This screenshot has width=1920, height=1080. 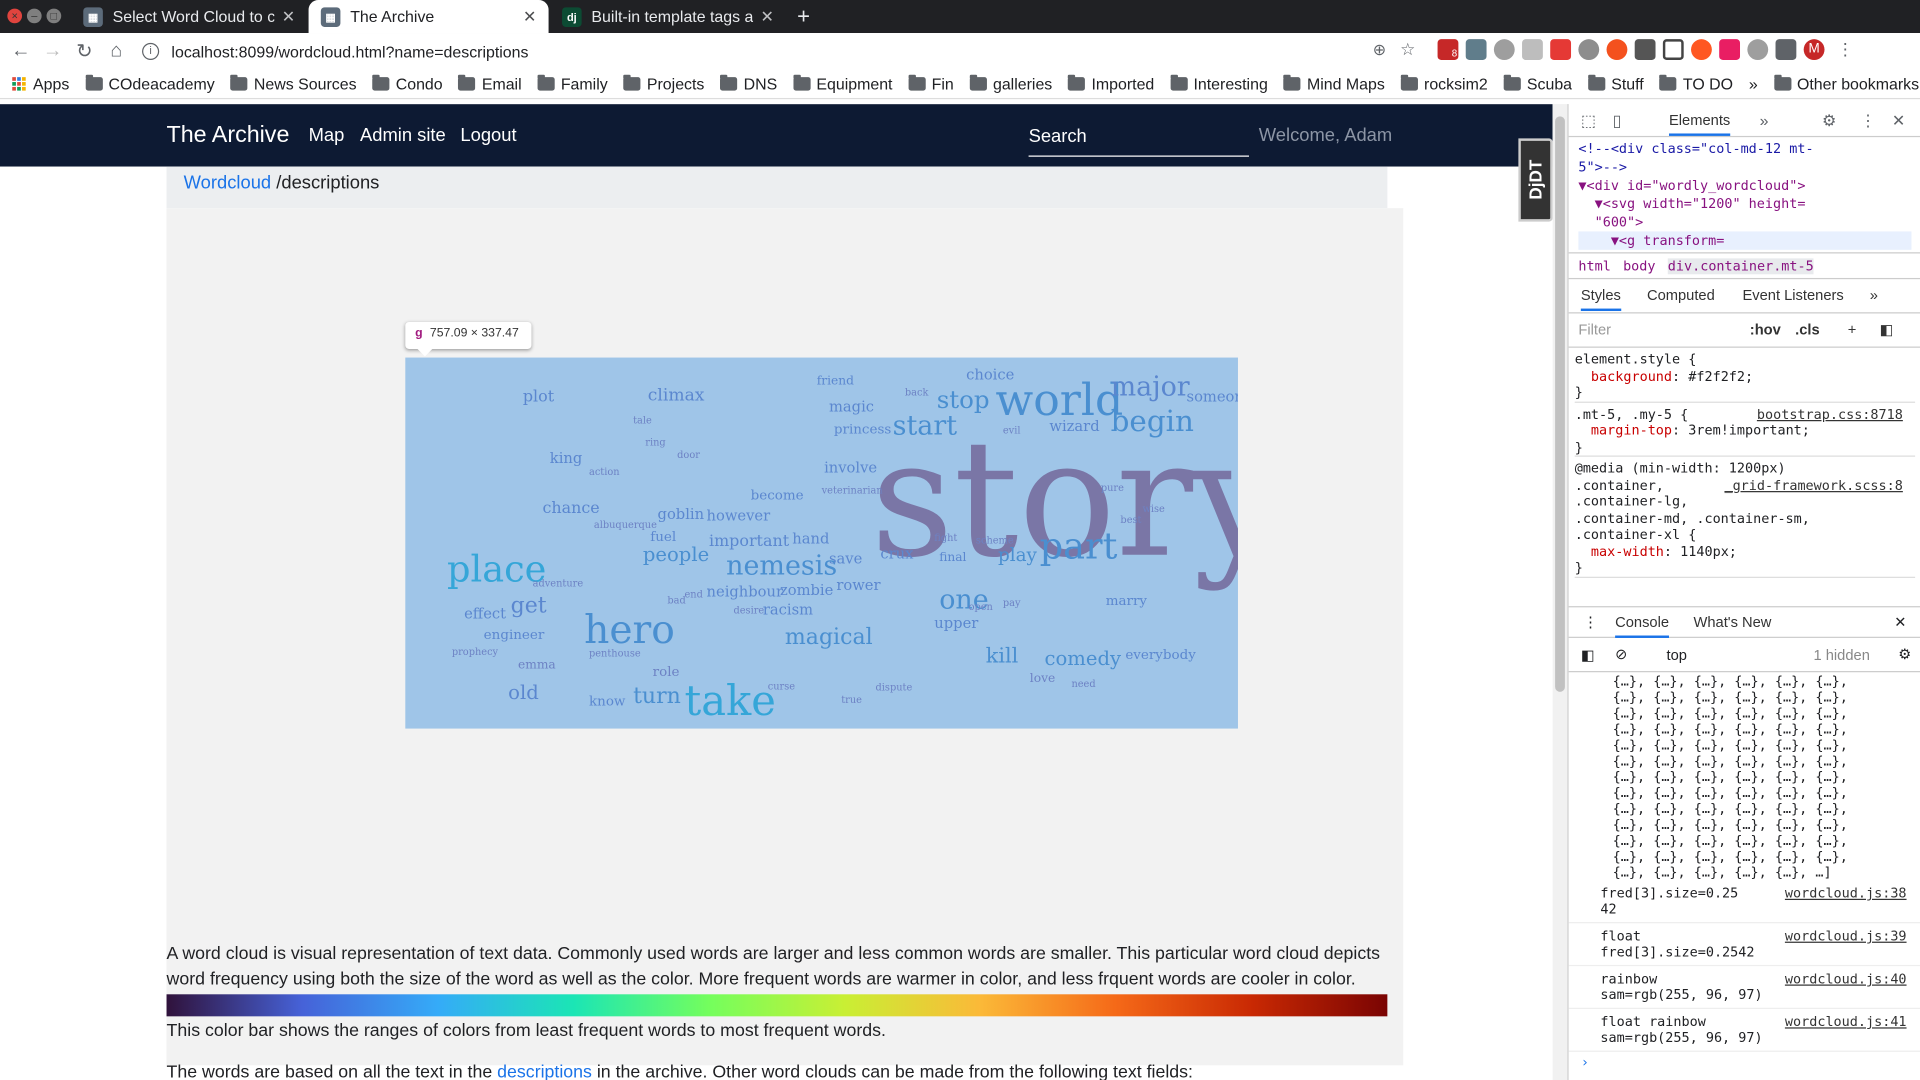 What do you see at coordinates (668, 16) in the screenshot?
I see `browser-tab: dj Built-in template tags an ✕` at bounding box center [668, 16].